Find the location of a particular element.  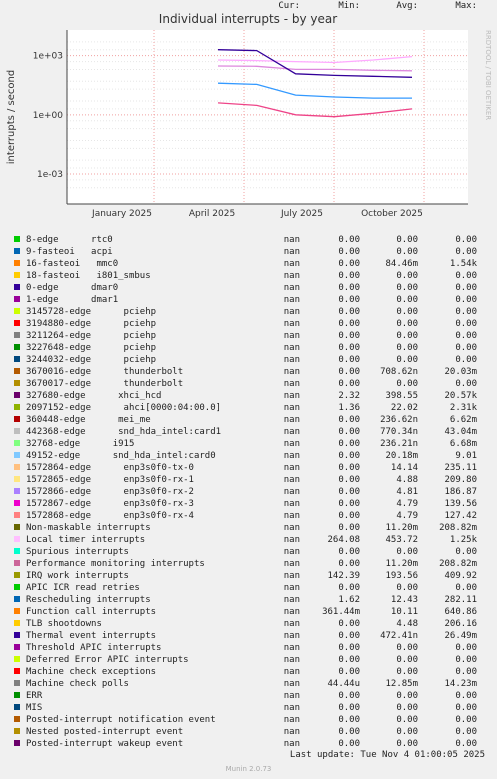

legend-label: Non-maskable interrupts is located at coordinates (88, 528).